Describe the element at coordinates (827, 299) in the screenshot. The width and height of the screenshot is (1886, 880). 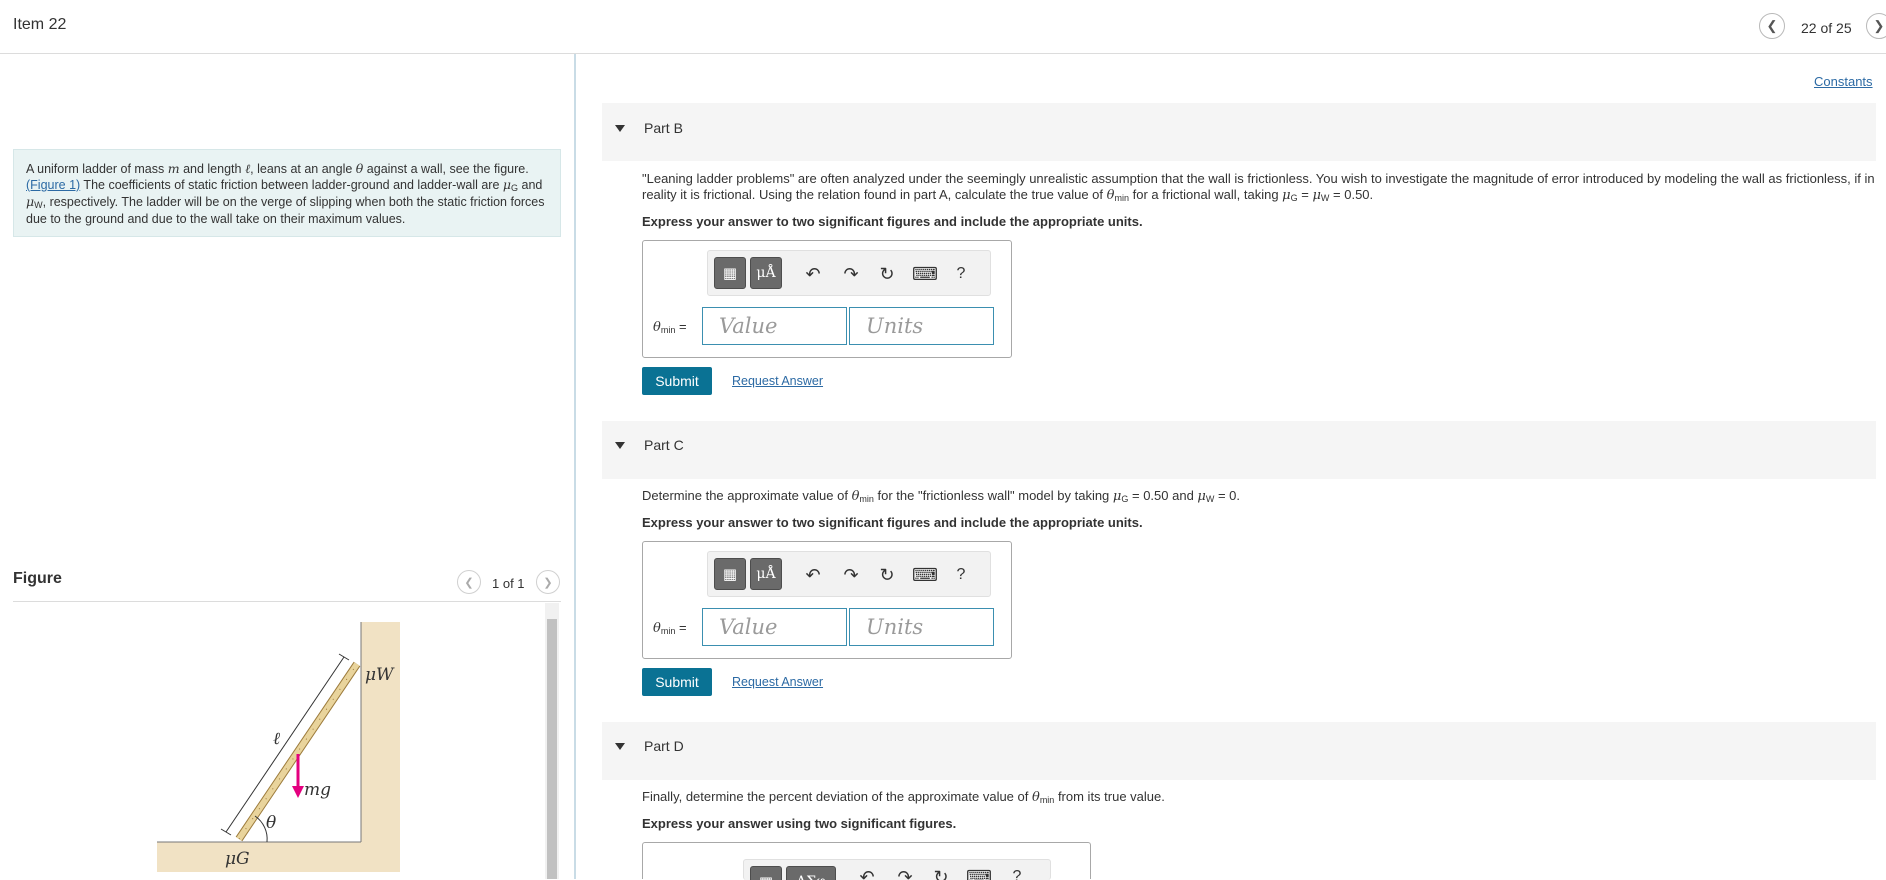
I see `part-b-answer-box: ▦ μÅ ↶ ↷ ↻ ⌨ ? θmin = Value Units` at that location.